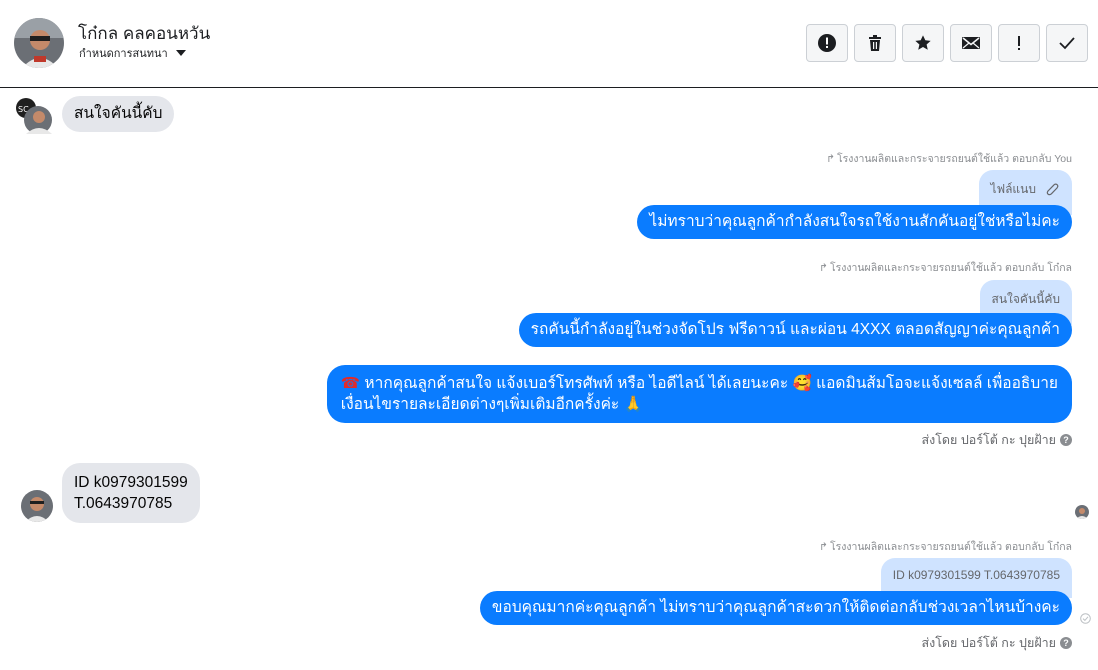  I want to click on mark-unread-button, so click(971, 43).